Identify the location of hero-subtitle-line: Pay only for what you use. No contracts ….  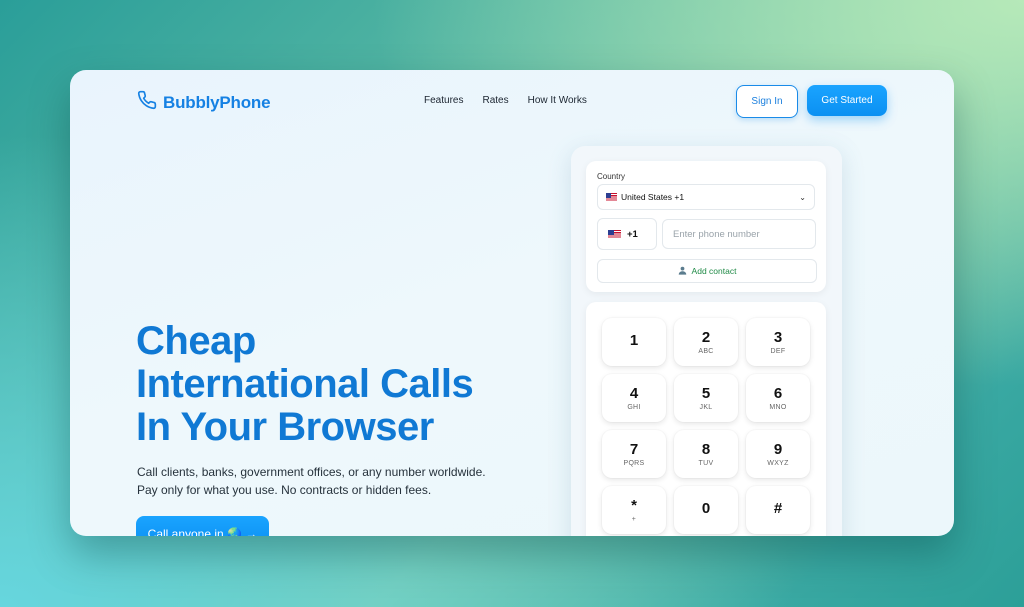
(284, 490).